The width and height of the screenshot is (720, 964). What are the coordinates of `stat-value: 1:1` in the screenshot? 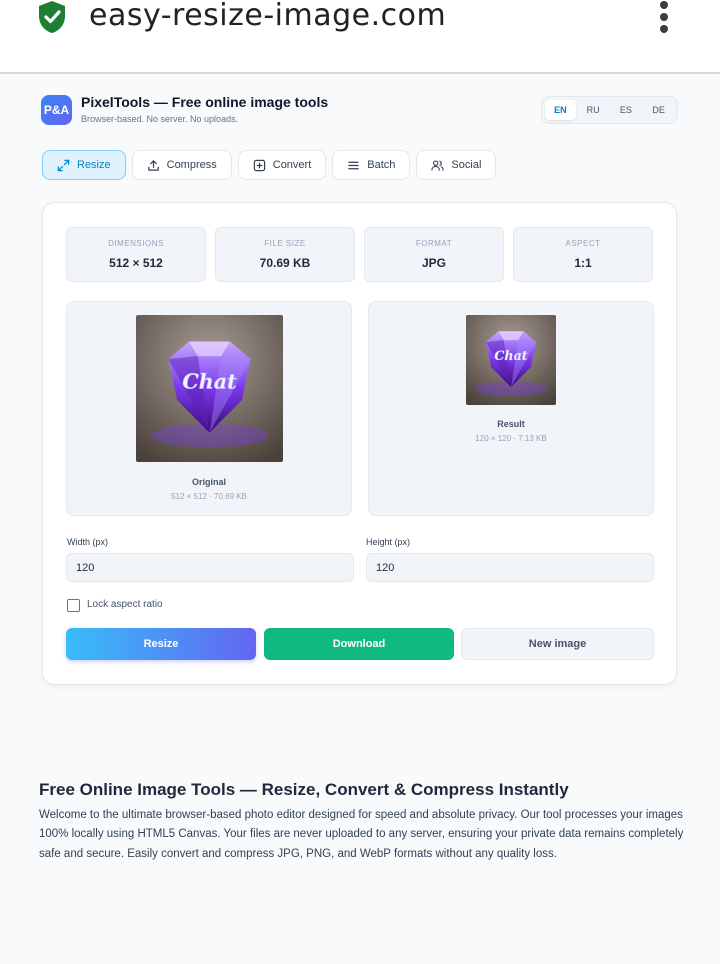 It's located at (583, 263).